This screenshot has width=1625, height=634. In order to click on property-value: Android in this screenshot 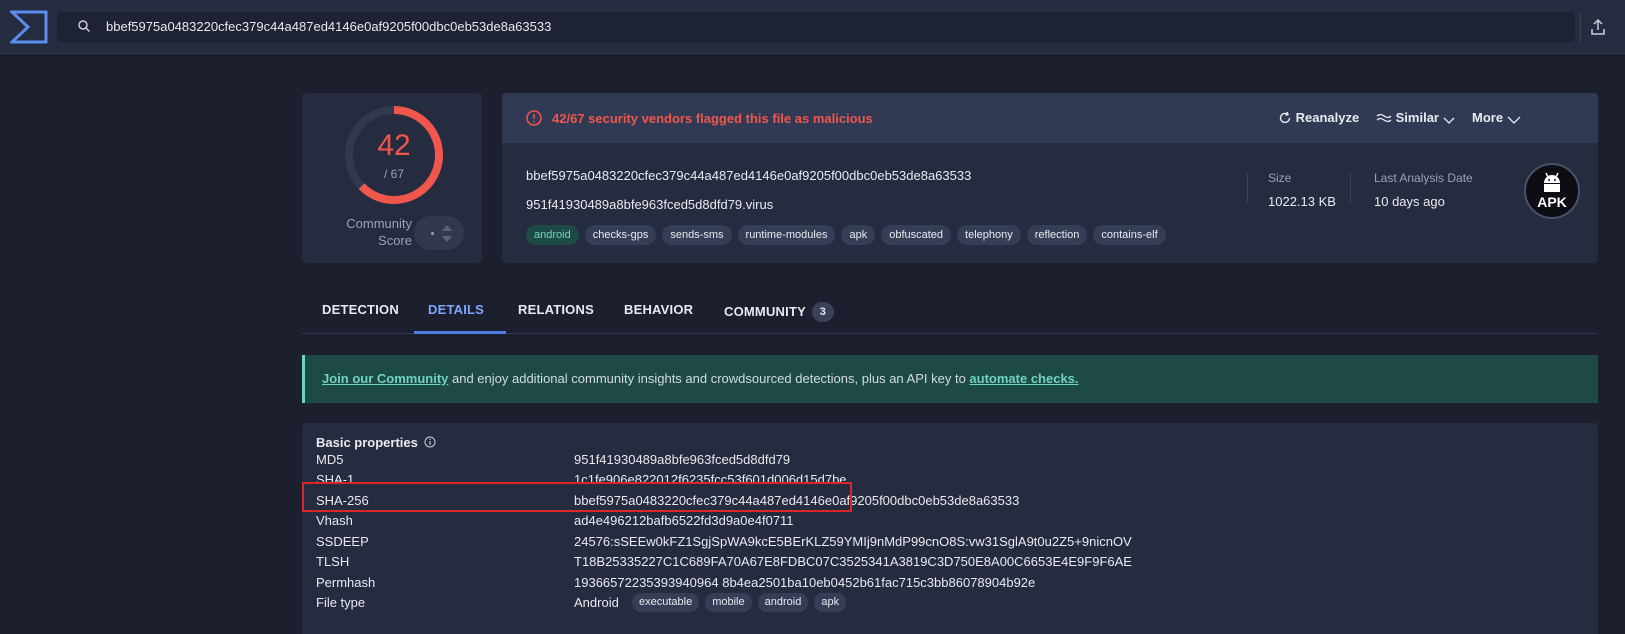, I will do `click(596, 602)`.